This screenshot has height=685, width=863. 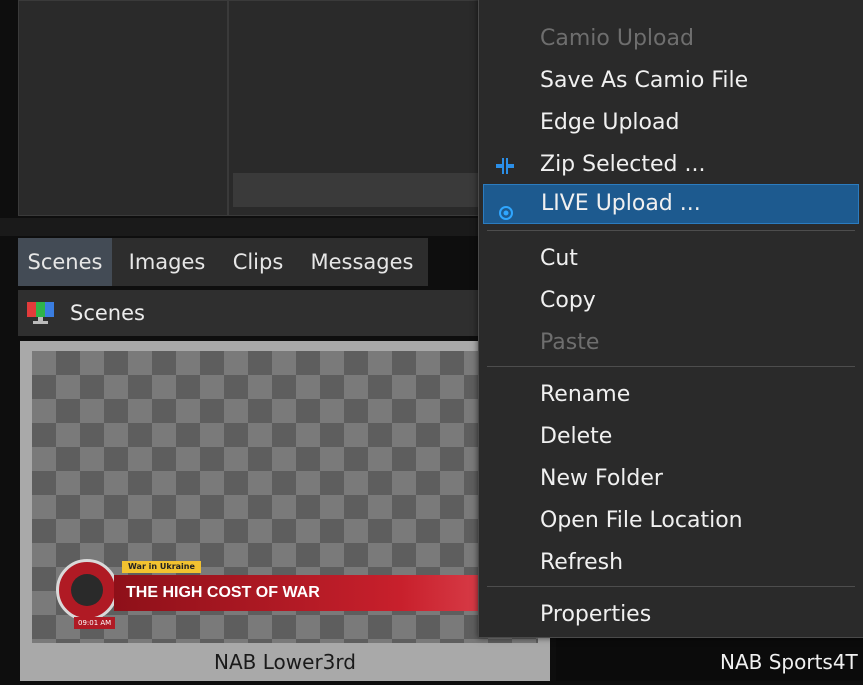 I want to click on menu-item-save-as-camio-file: Save As Camio File, so click(x=671, y=81).